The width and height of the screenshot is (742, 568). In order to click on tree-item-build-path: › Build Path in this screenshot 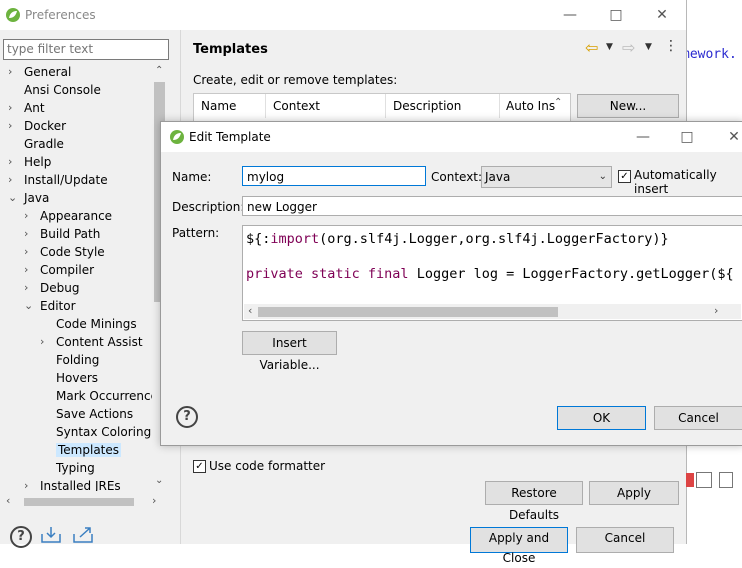, I will do `click(62, 234)`.